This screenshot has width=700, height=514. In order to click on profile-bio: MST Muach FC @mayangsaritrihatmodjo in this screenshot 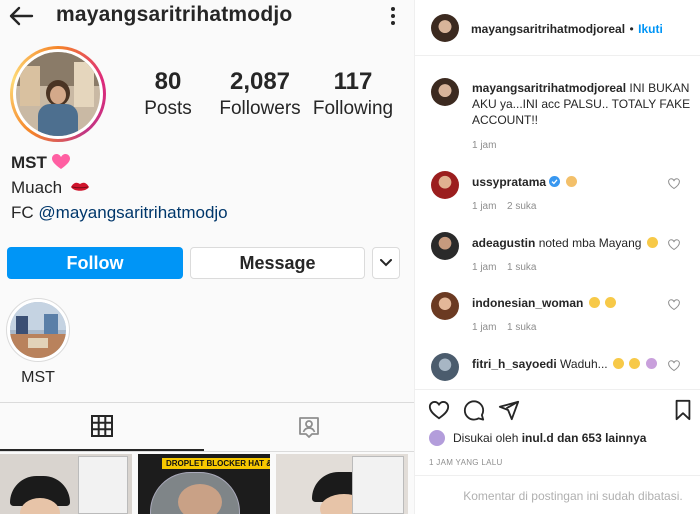, I will do `click(119, 187)`.